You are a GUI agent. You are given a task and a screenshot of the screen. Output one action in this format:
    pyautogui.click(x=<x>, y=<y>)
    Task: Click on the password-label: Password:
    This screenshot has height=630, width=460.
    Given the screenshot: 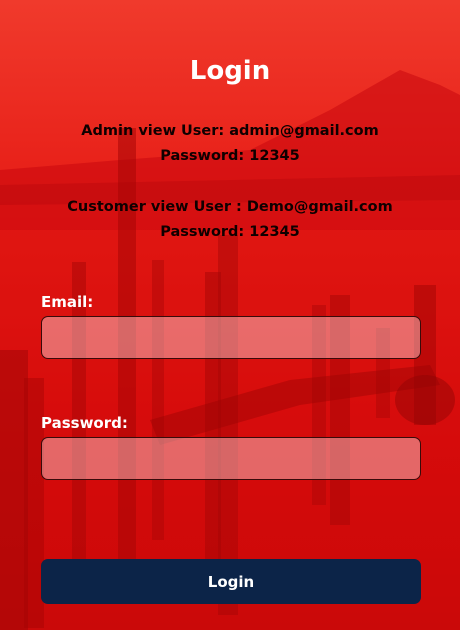 What is the action you would take?
    pyautogui.click(x=84, y=423)
    